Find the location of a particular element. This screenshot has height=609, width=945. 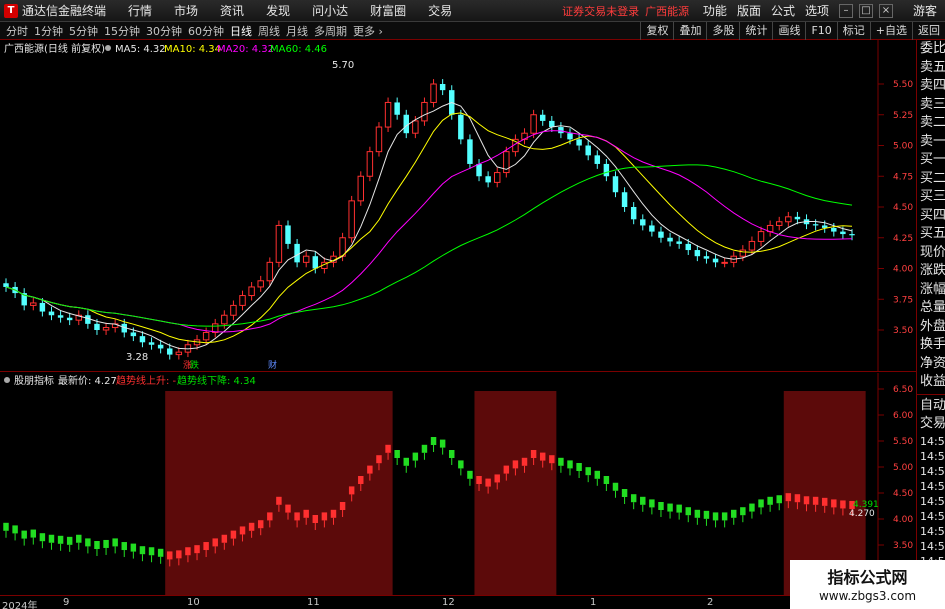

period-more: 更多 › is located at coordinates (368, 31).